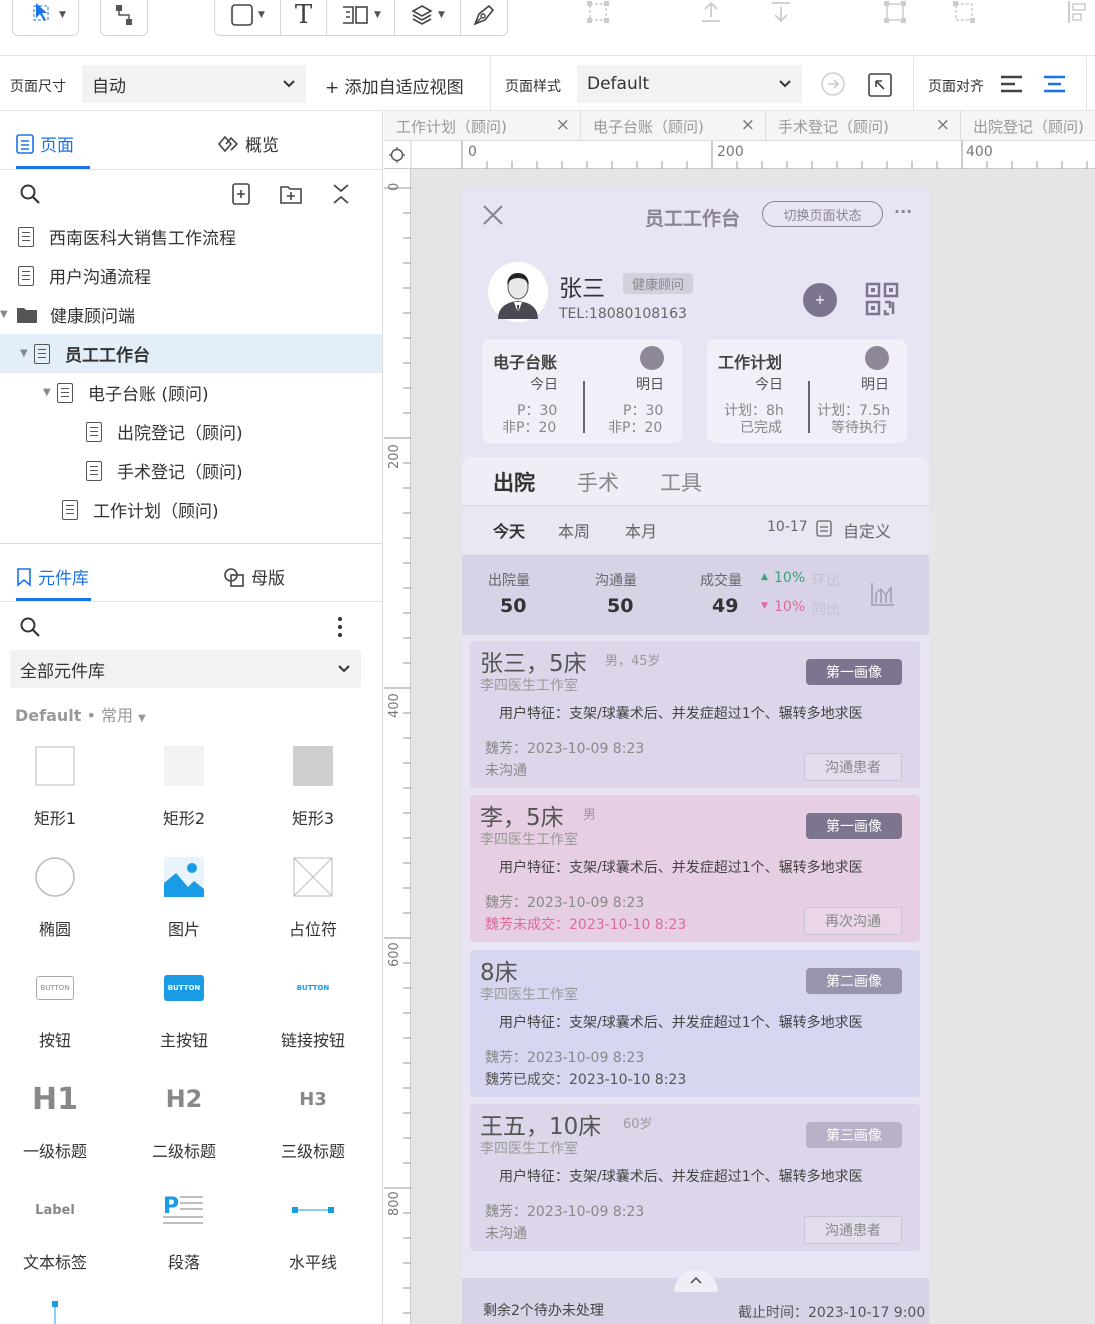  I want to click on component-rectangle1: 矩形1, so click(55, 786).